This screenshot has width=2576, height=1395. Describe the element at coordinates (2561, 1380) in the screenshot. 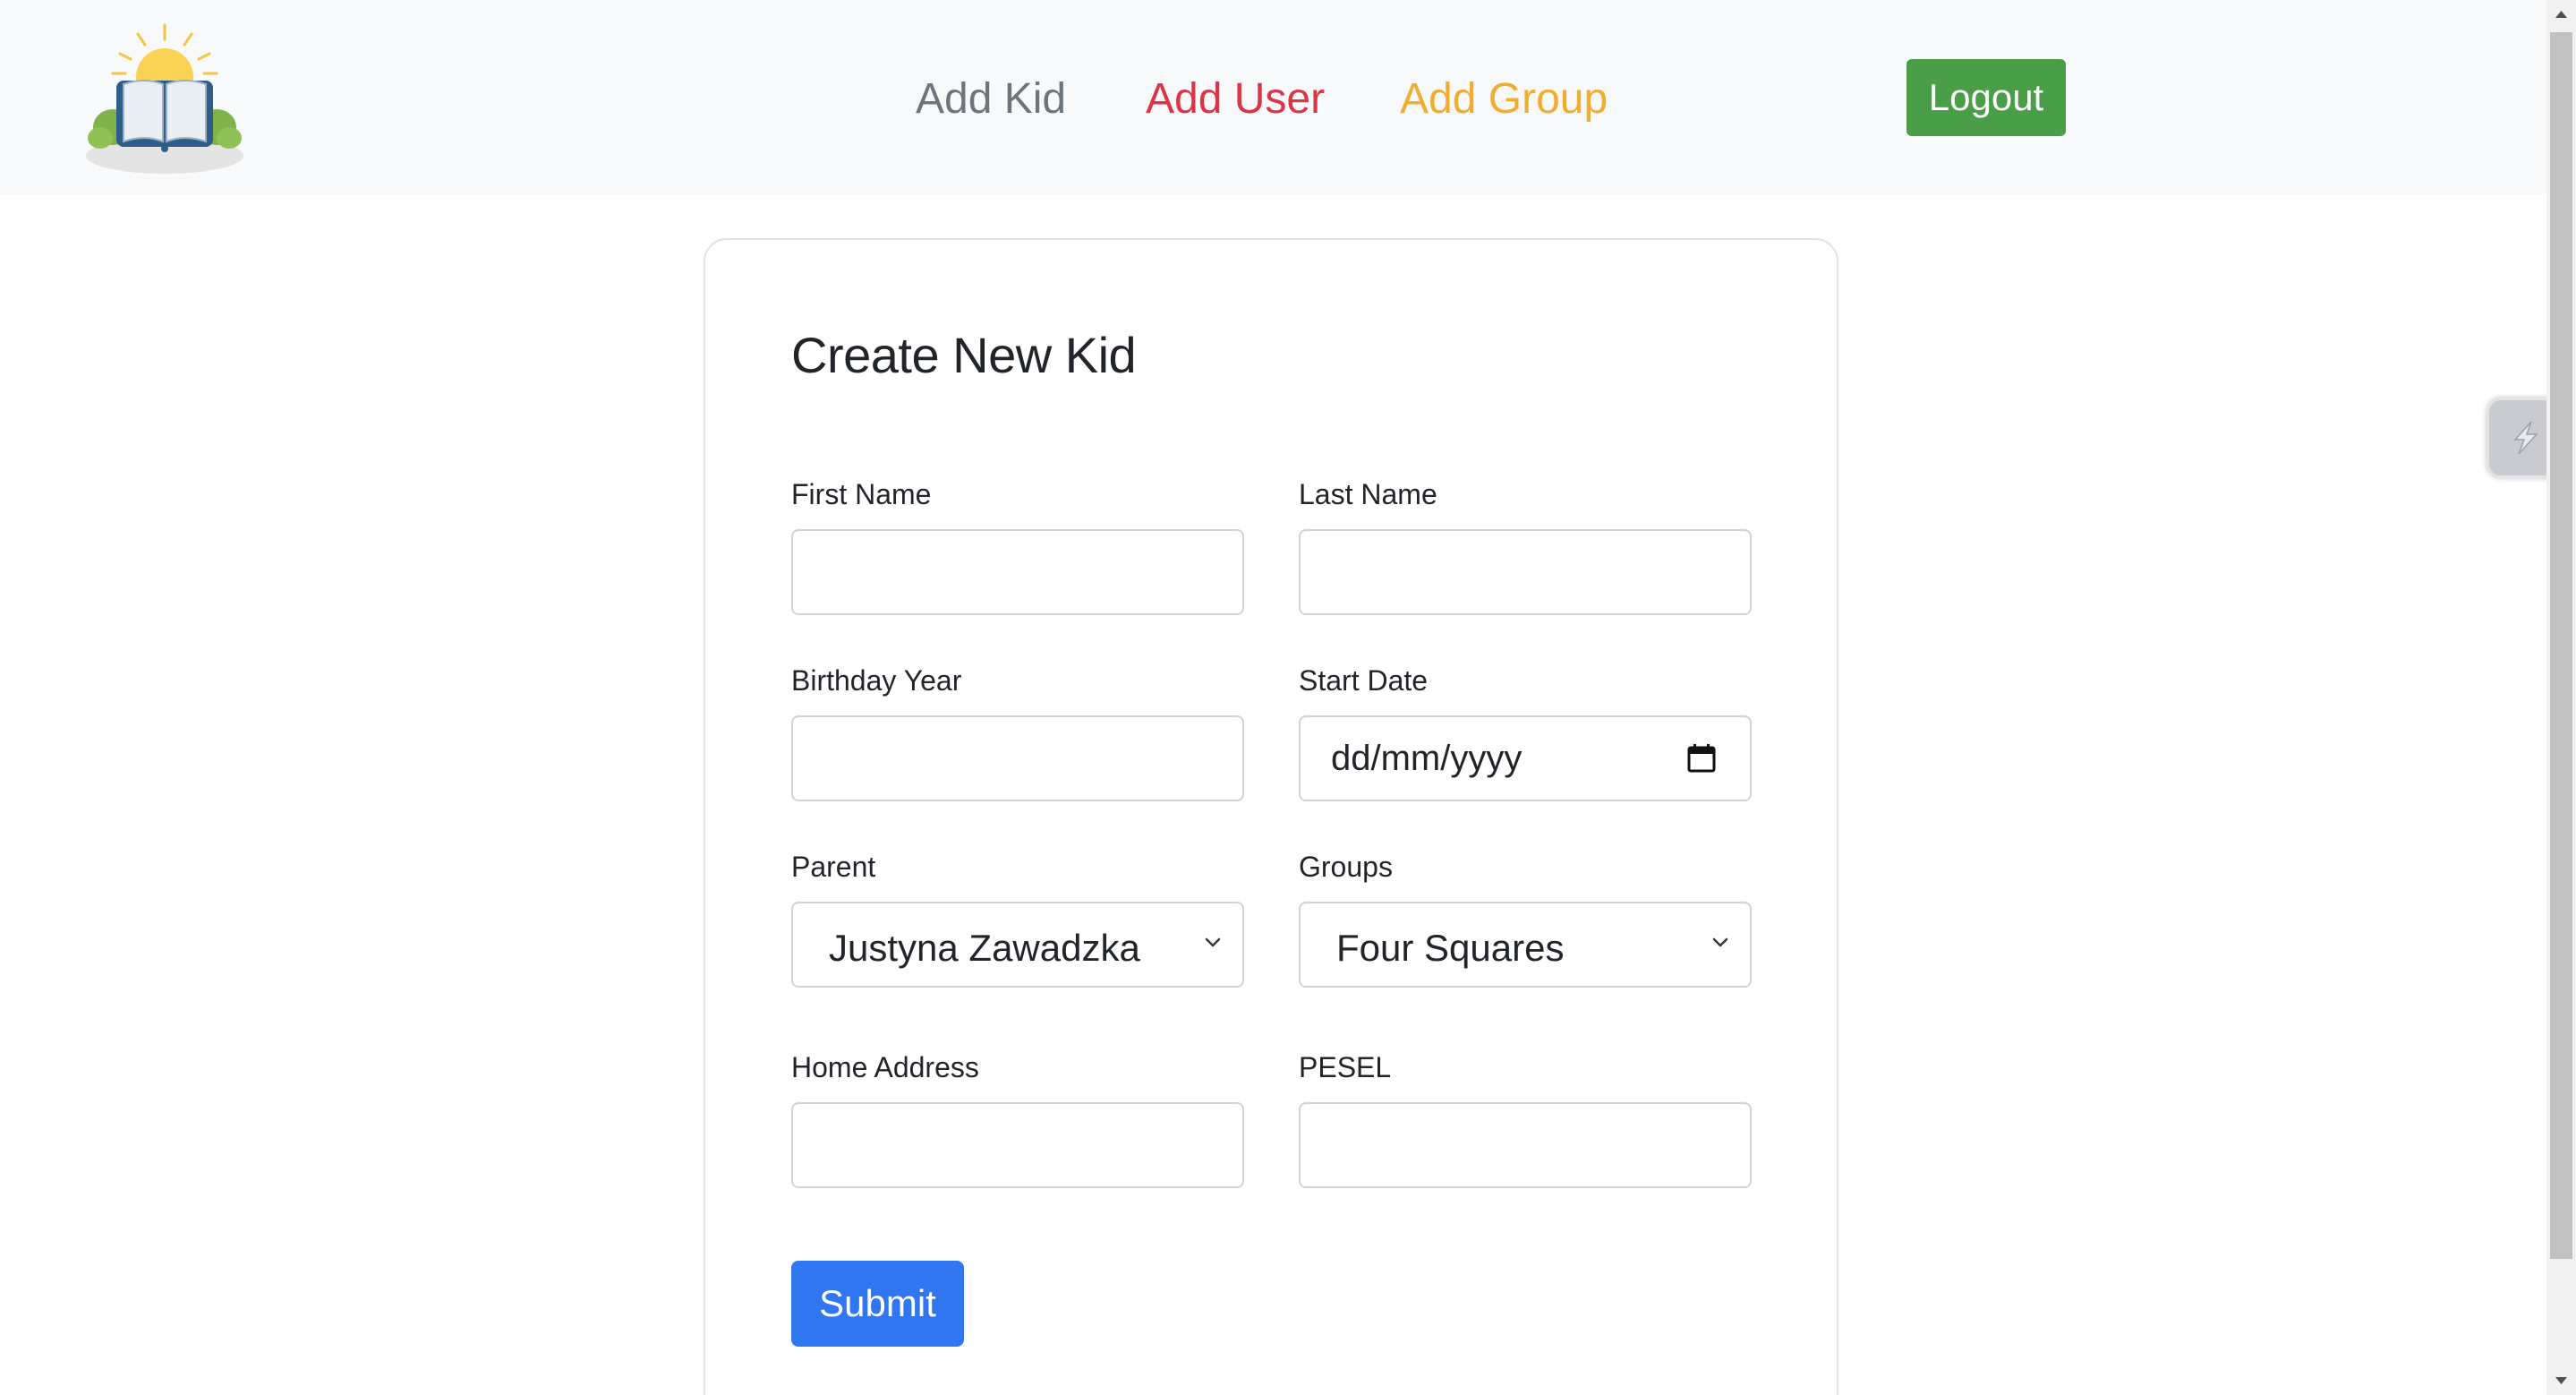

I see `scroll-down-arrow-icon` at that location.